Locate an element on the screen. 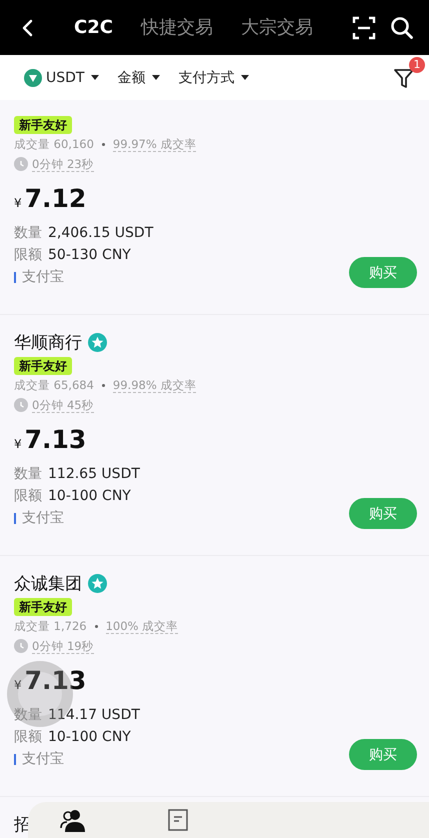 Image resolution: width=429 pixels, height=838 pixels. quantity-value: 112.65 USDT is located at coordinates (94, 474).